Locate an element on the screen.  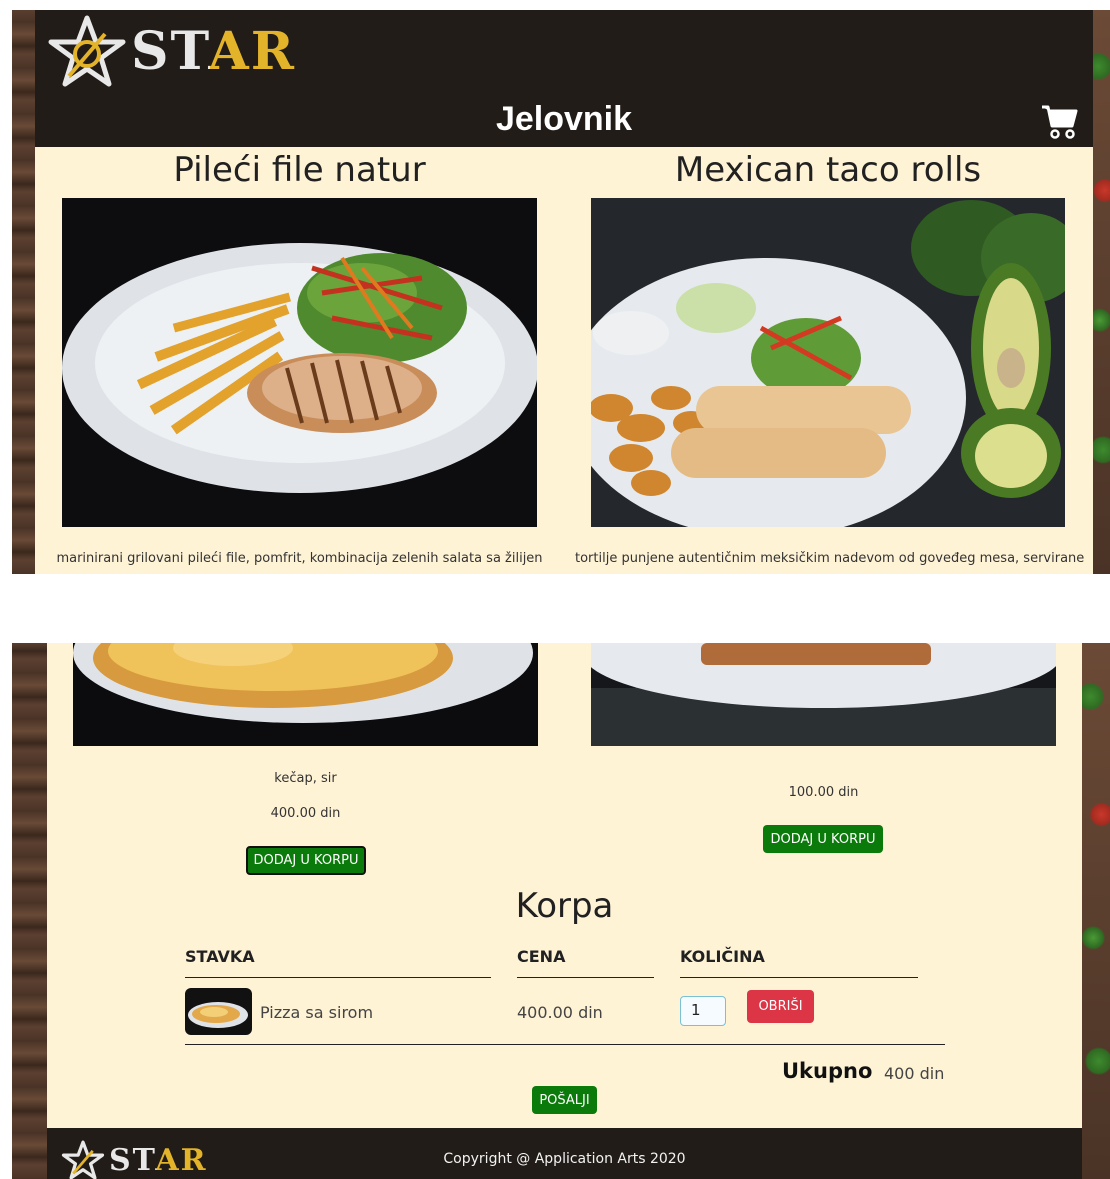
dish-plate-image is located at coordinates (823, 694).